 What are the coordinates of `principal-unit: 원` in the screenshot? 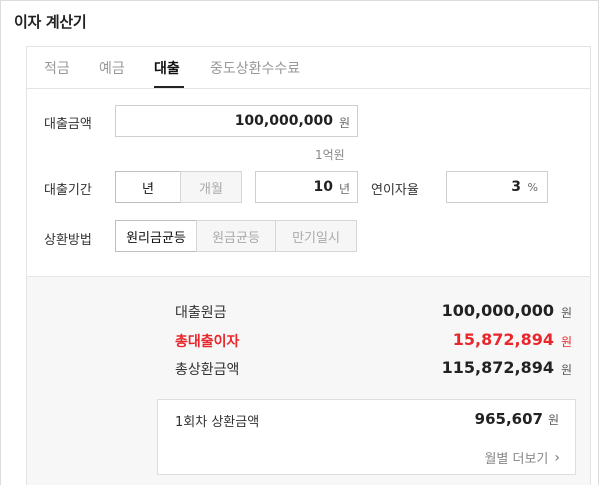 It's located at (566, 313).